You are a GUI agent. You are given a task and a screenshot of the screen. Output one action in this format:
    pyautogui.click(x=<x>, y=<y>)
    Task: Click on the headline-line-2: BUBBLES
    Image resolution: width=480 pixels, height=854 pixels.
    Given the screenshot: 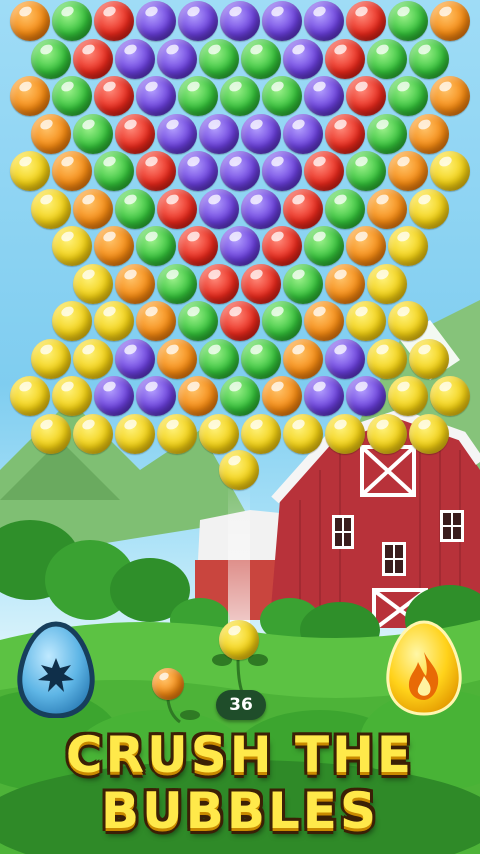 What is the action you would take?
    pyautogui.click(x=240, y=811)
    